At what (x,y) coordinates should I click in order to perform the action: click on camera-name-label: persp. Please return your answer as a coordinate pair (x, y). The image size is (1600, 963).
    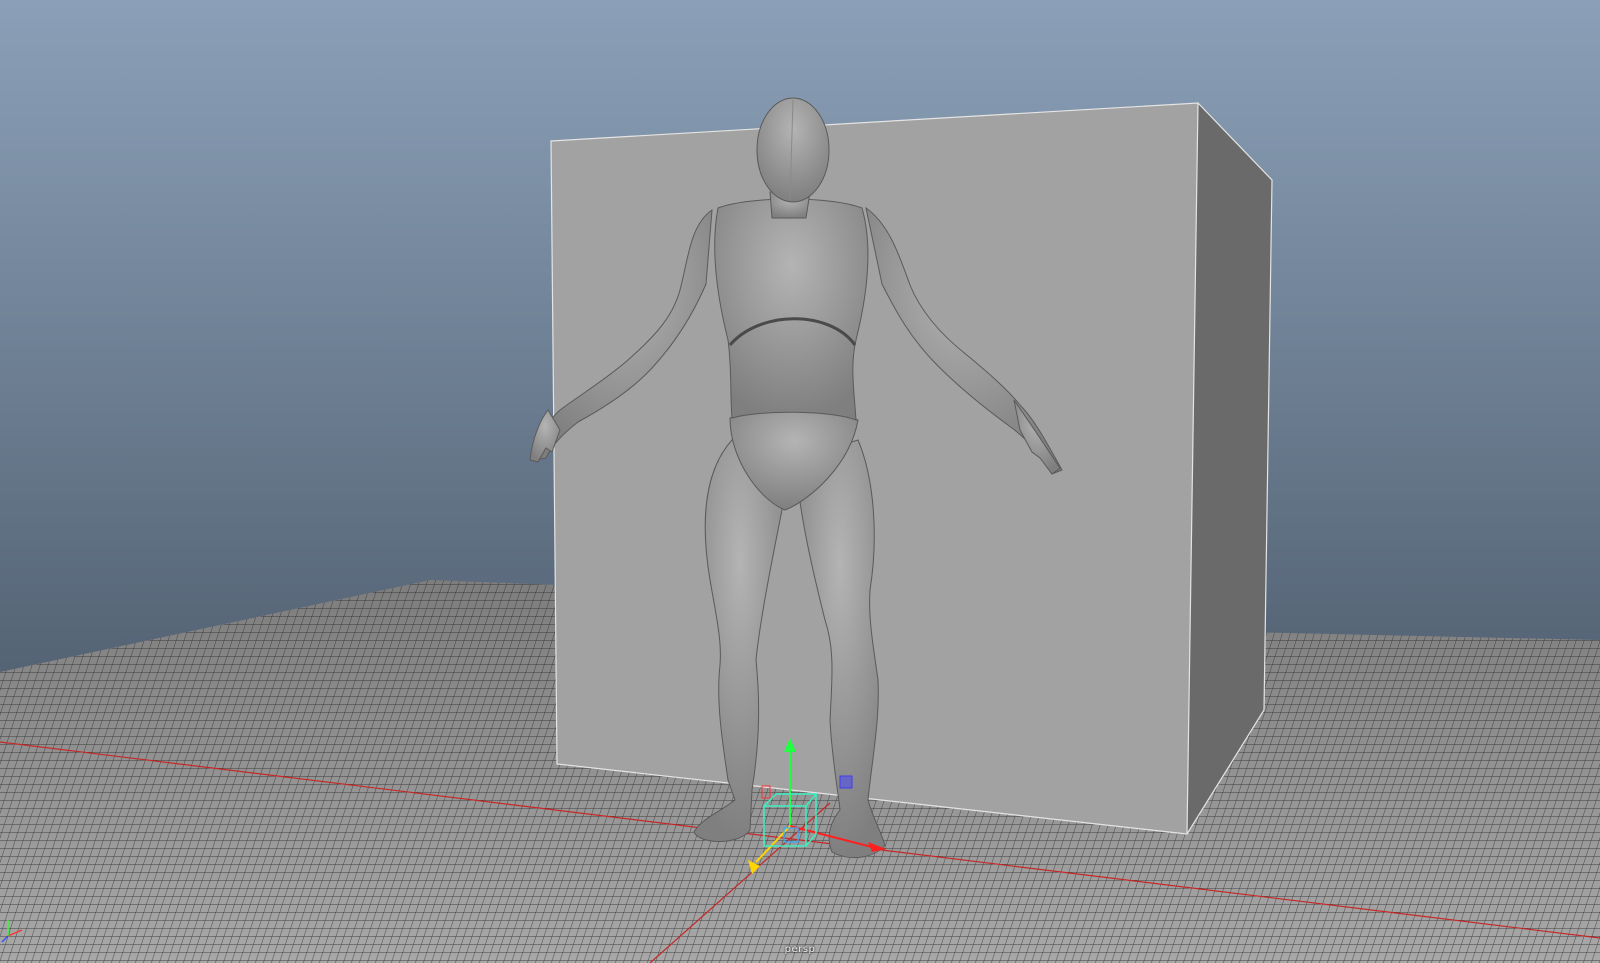
    Looking at the image, I should click on (800, 949).